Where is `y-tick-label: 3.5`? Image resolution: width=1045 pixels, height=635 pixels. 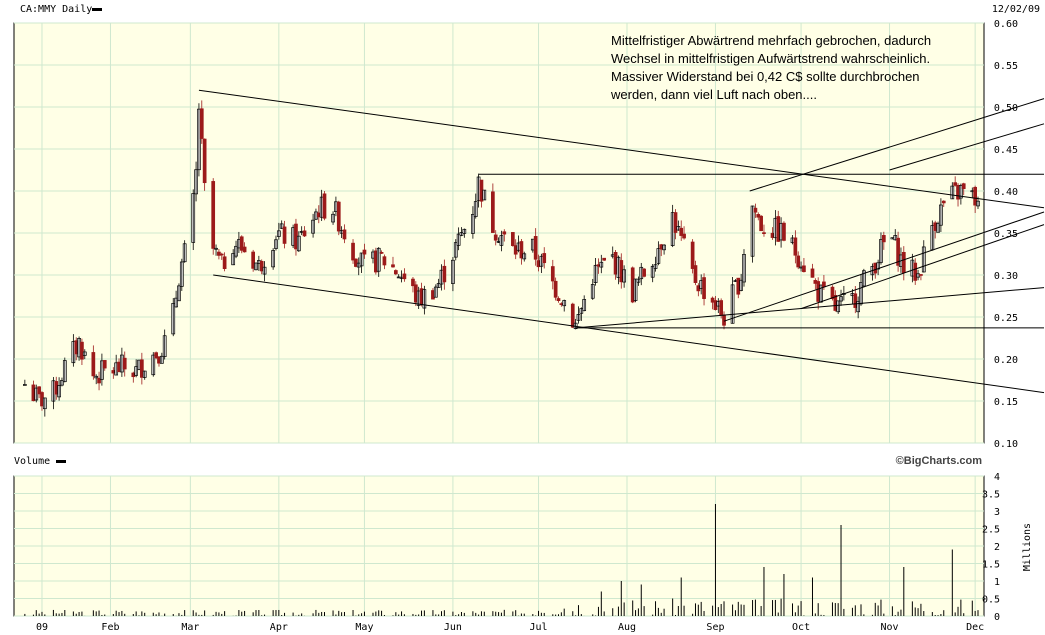
y-tick-label: 3.5 is located at coordinates (991, 495).